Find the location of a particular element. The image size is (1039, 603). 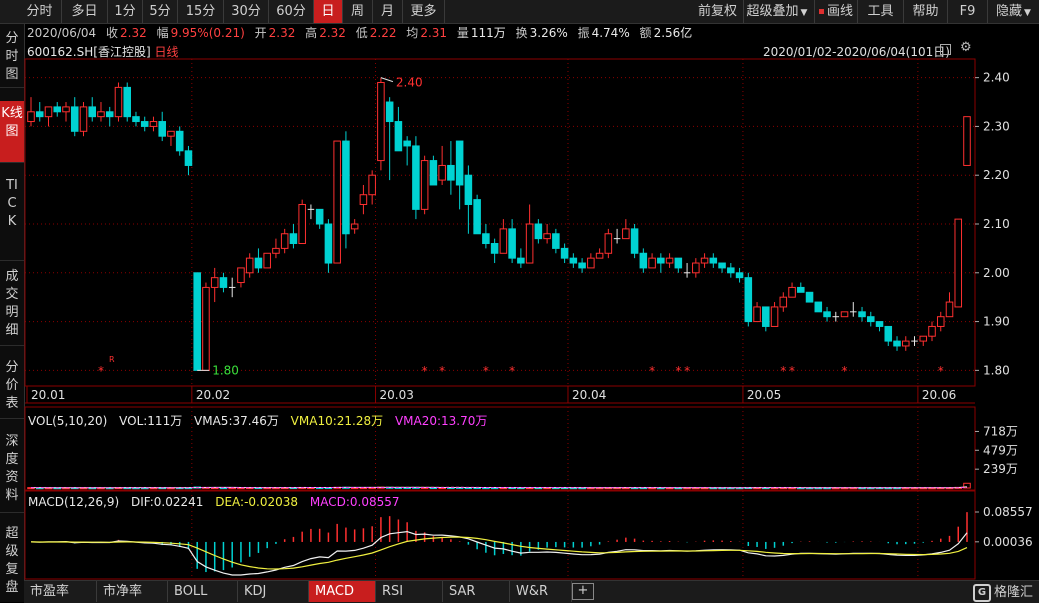

vol-value: VOL:111万 is located at coordinates (150, 421).